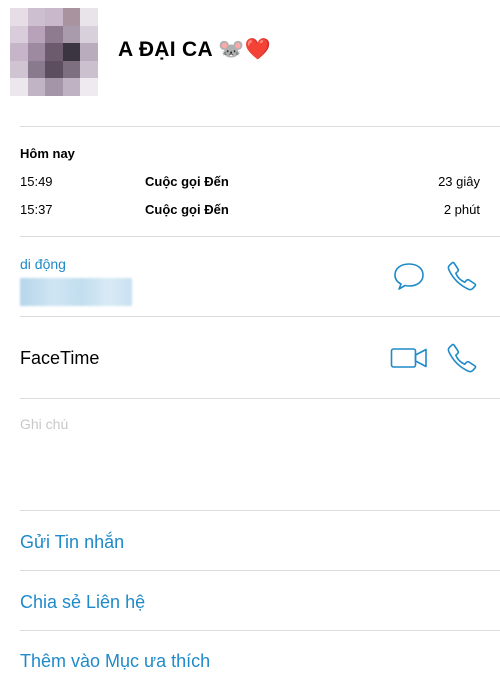 The height and width of the screenshot is (689, 500). Describe the element at coordinates (409, 276) in the screenshot. I see `speech-bubble-icon` at that location.